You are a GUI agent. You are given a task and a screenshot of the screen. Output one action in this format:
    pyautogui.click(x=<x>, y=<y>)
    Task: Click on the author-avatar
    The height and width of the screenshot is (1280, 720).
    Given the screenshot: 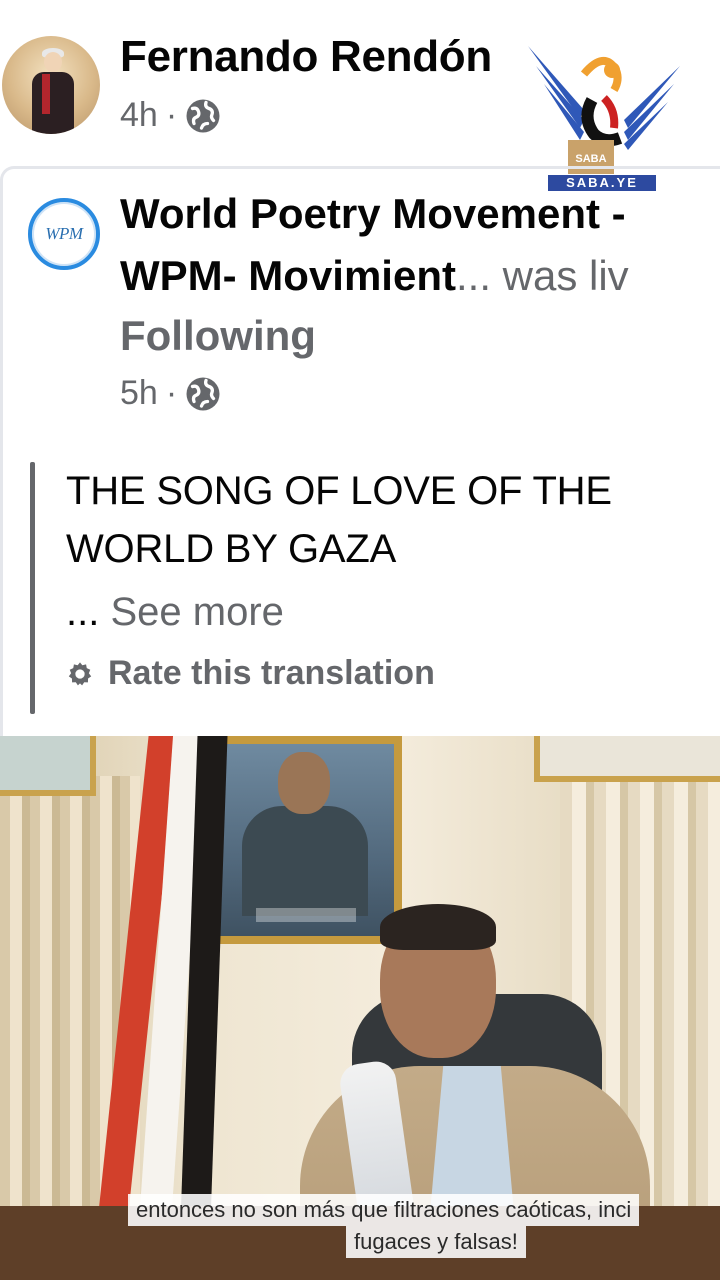 What is the action you would take?
    pyautogui.click(x=51, y=85)
    